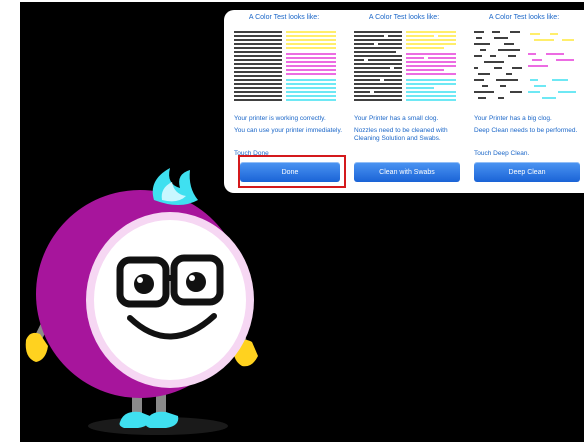  Describe the element at coordinates (502, 153) in the screenshot. I see `touch-text: Touch Deep Clean.` at that location.